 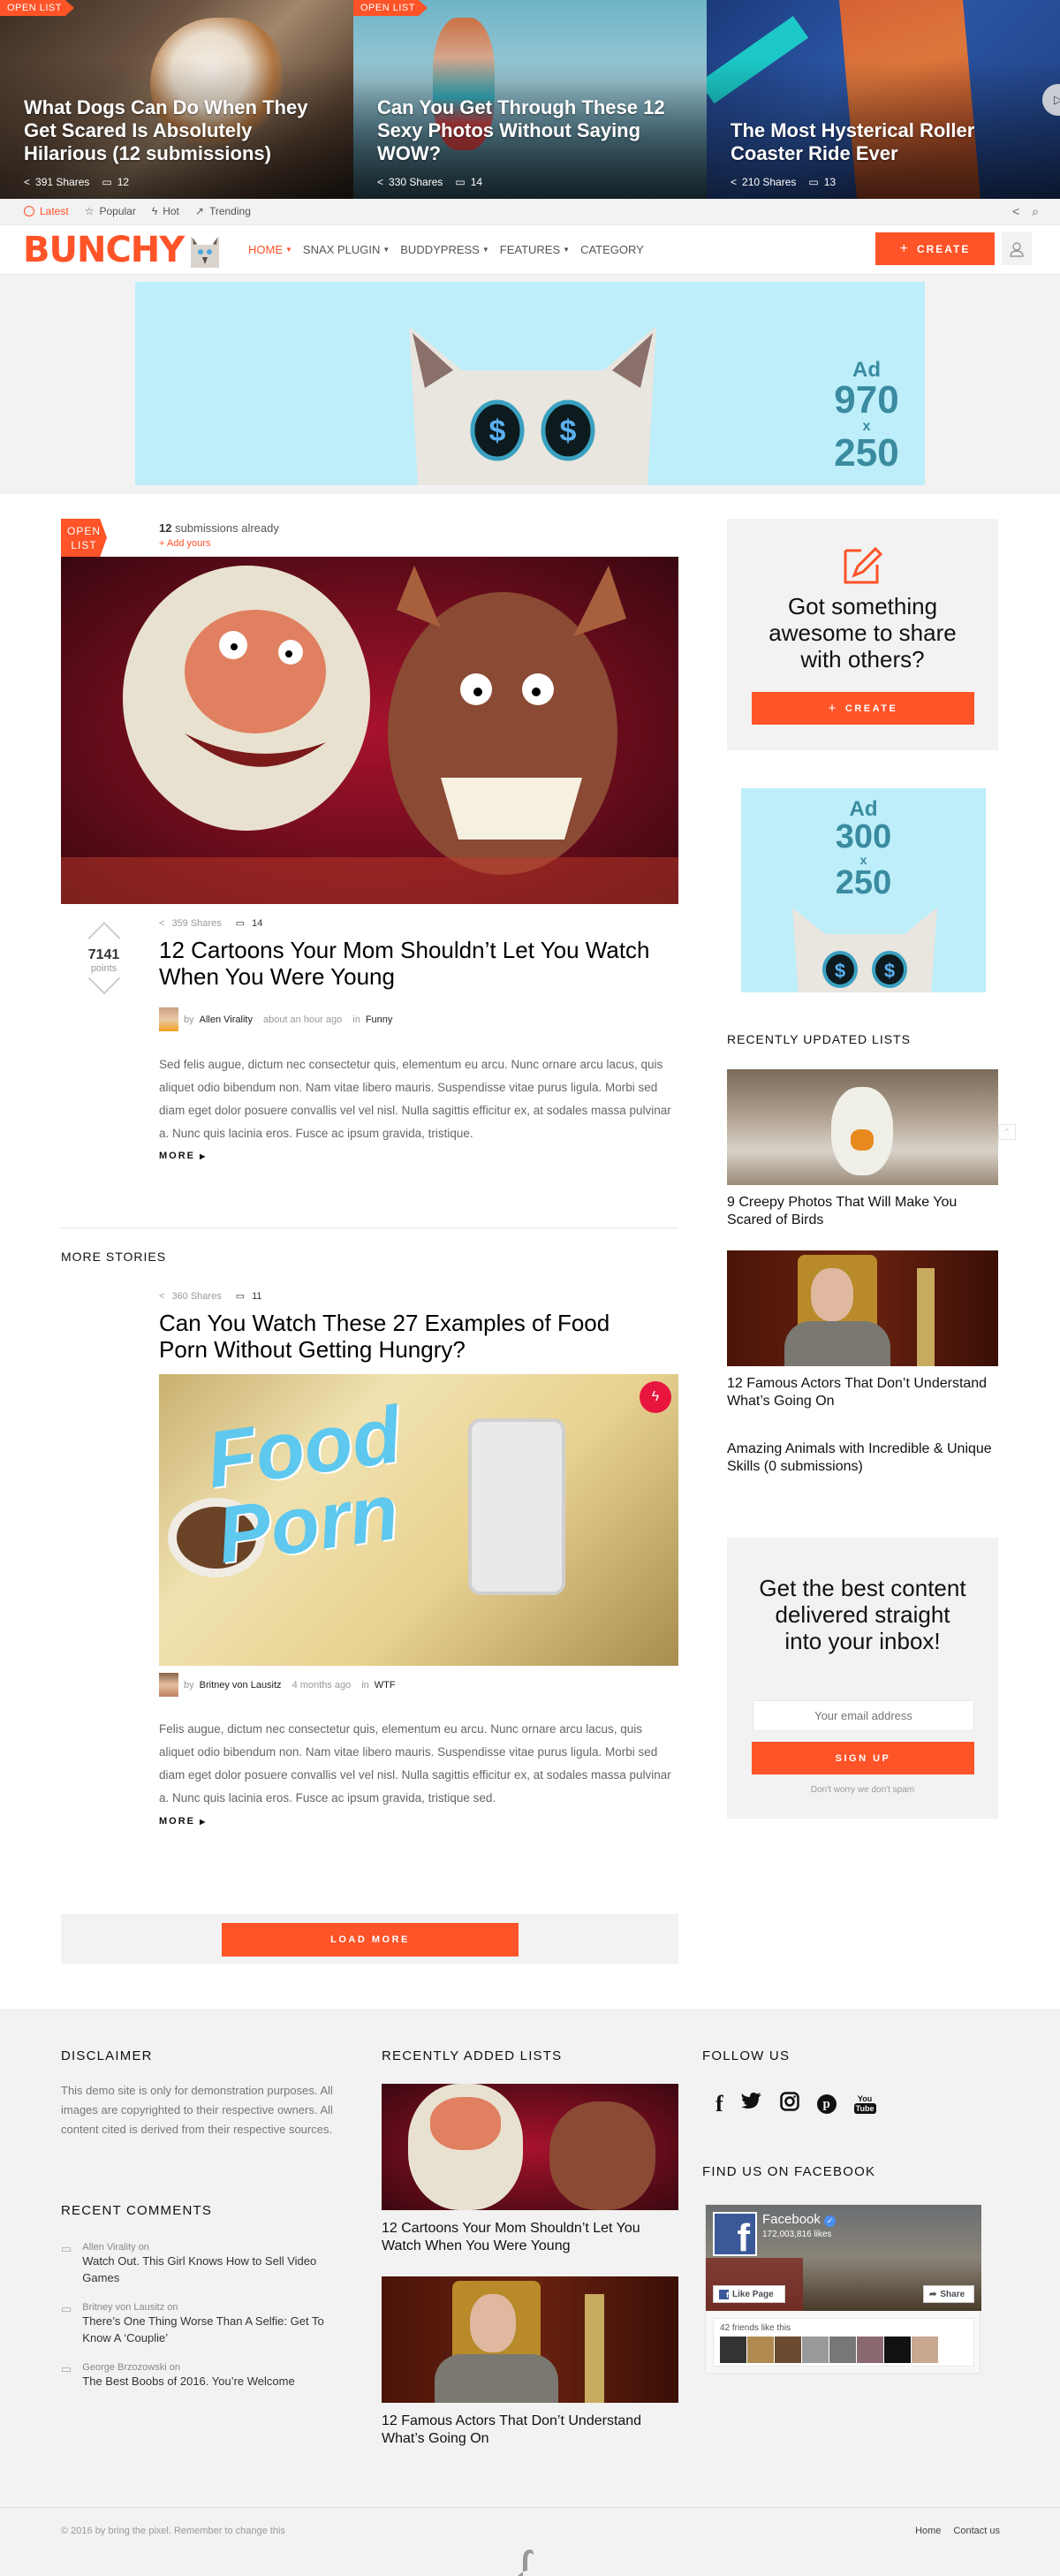 I want to click on comment-post-link: The Best Boobs of 2016. You’re Welcome, so click(x=188, y=2381).